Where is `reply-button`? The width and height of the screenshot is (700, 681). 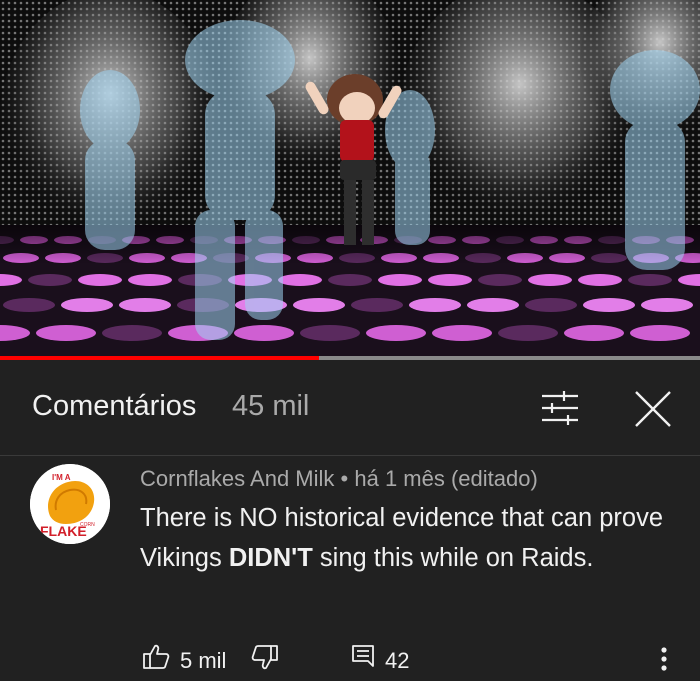 reply-button is located at coordinates (363, 659).